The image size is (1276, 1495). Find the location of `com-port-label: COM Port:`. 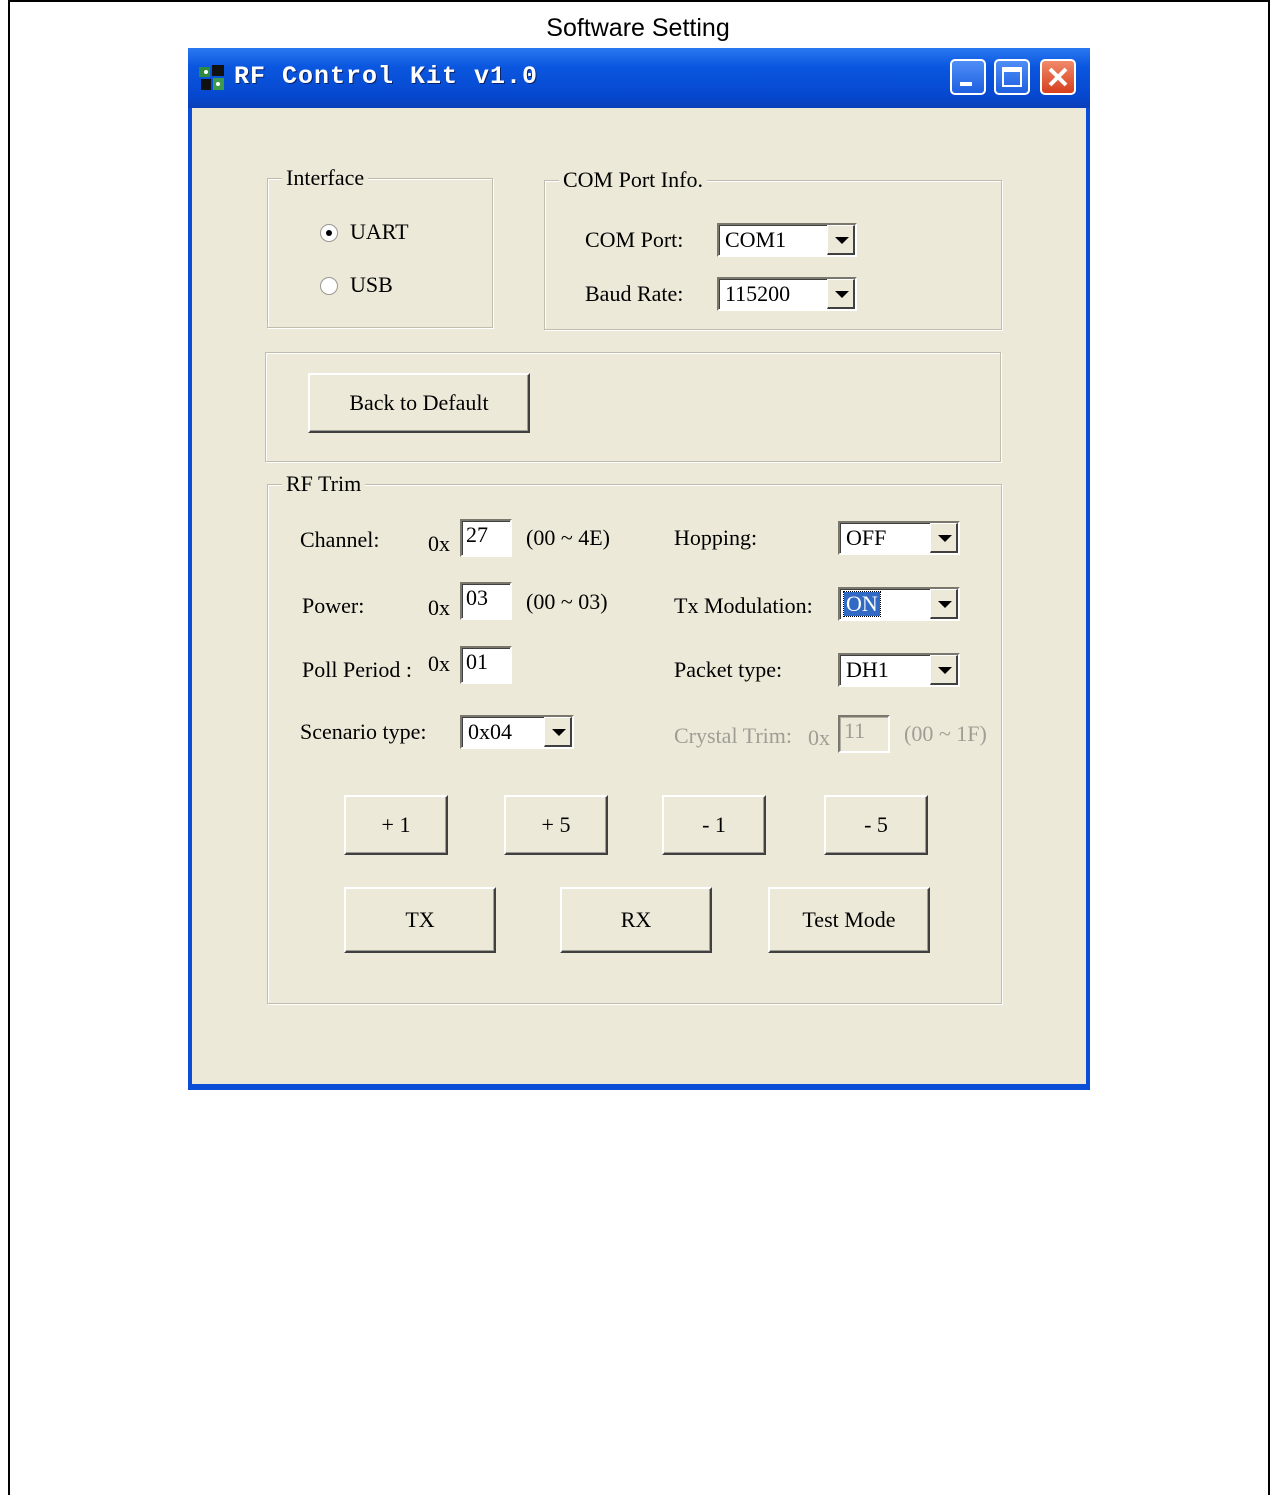

com-port-label: COM Port: is located at coordinates (634, 239).